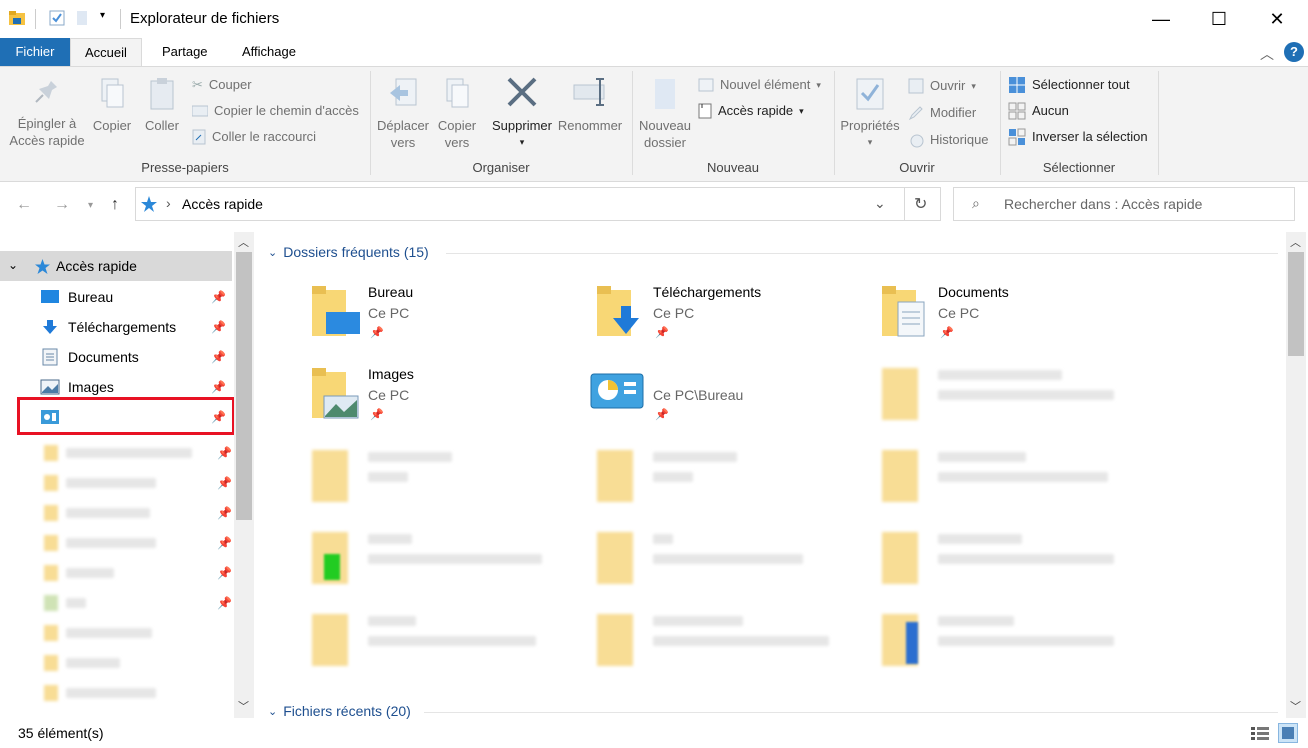 This screenshot has height=748, width=1308. Describe the element at coordinates (348, 252) in the screenshot. I see `frequent-folders-header: ⌄ Dossiers fréquents (15)` at that location.